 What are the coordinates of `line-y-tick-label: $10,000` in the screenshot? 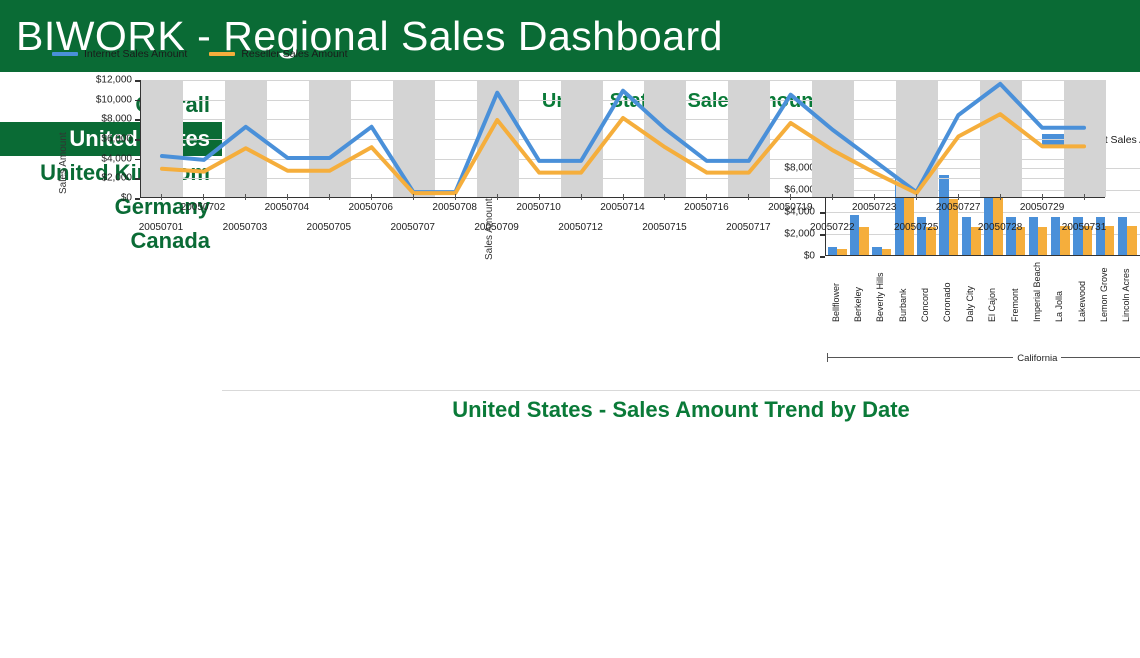 It's located at (113, 100).